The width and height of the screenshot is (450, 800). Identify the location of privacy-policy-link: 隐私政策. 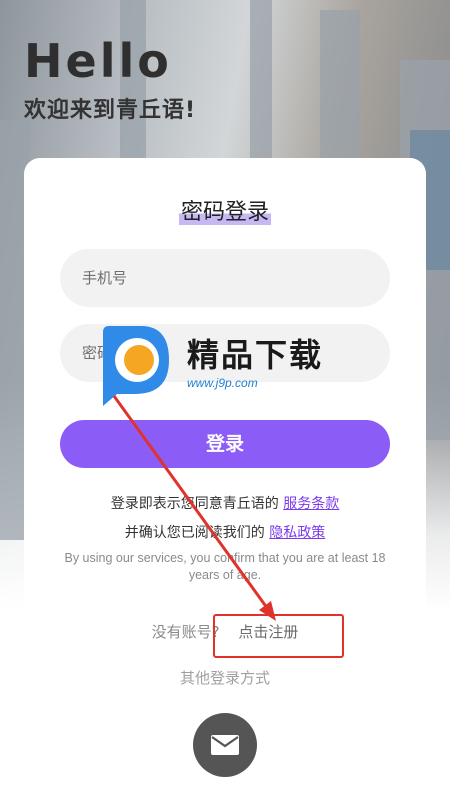
(297, 533).